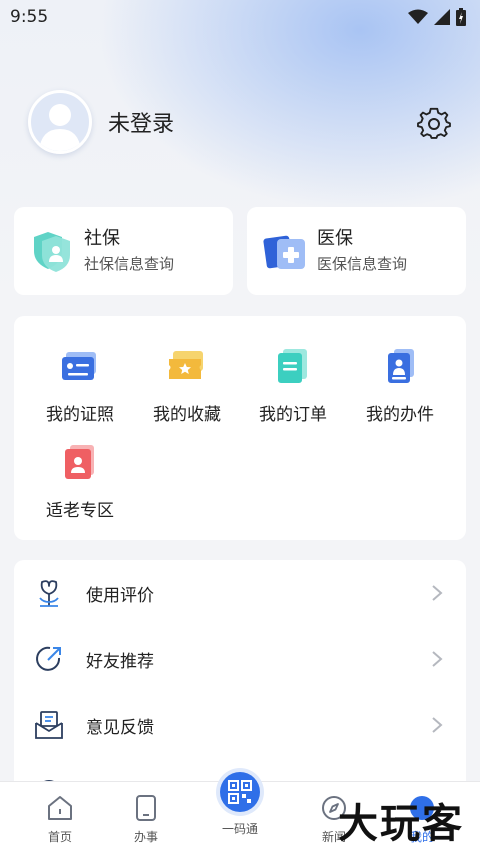 The image size is (480, 853). I want to click on tab-one-code: 一码通, so click(240, 810).